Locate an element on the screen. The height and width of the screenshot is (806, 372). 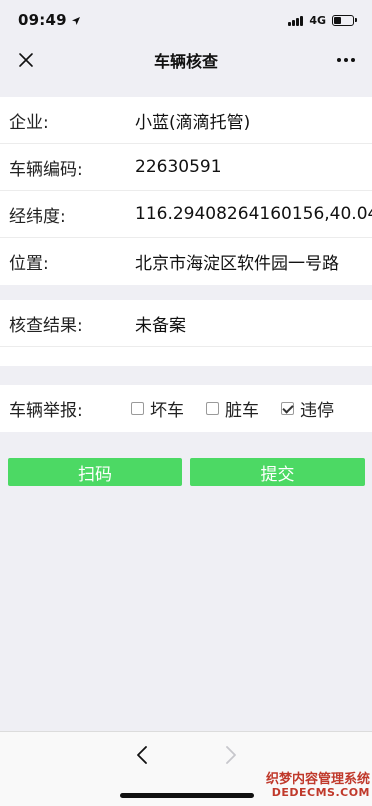
illegal-parking-checkbox is located at coordinates (287, 408).